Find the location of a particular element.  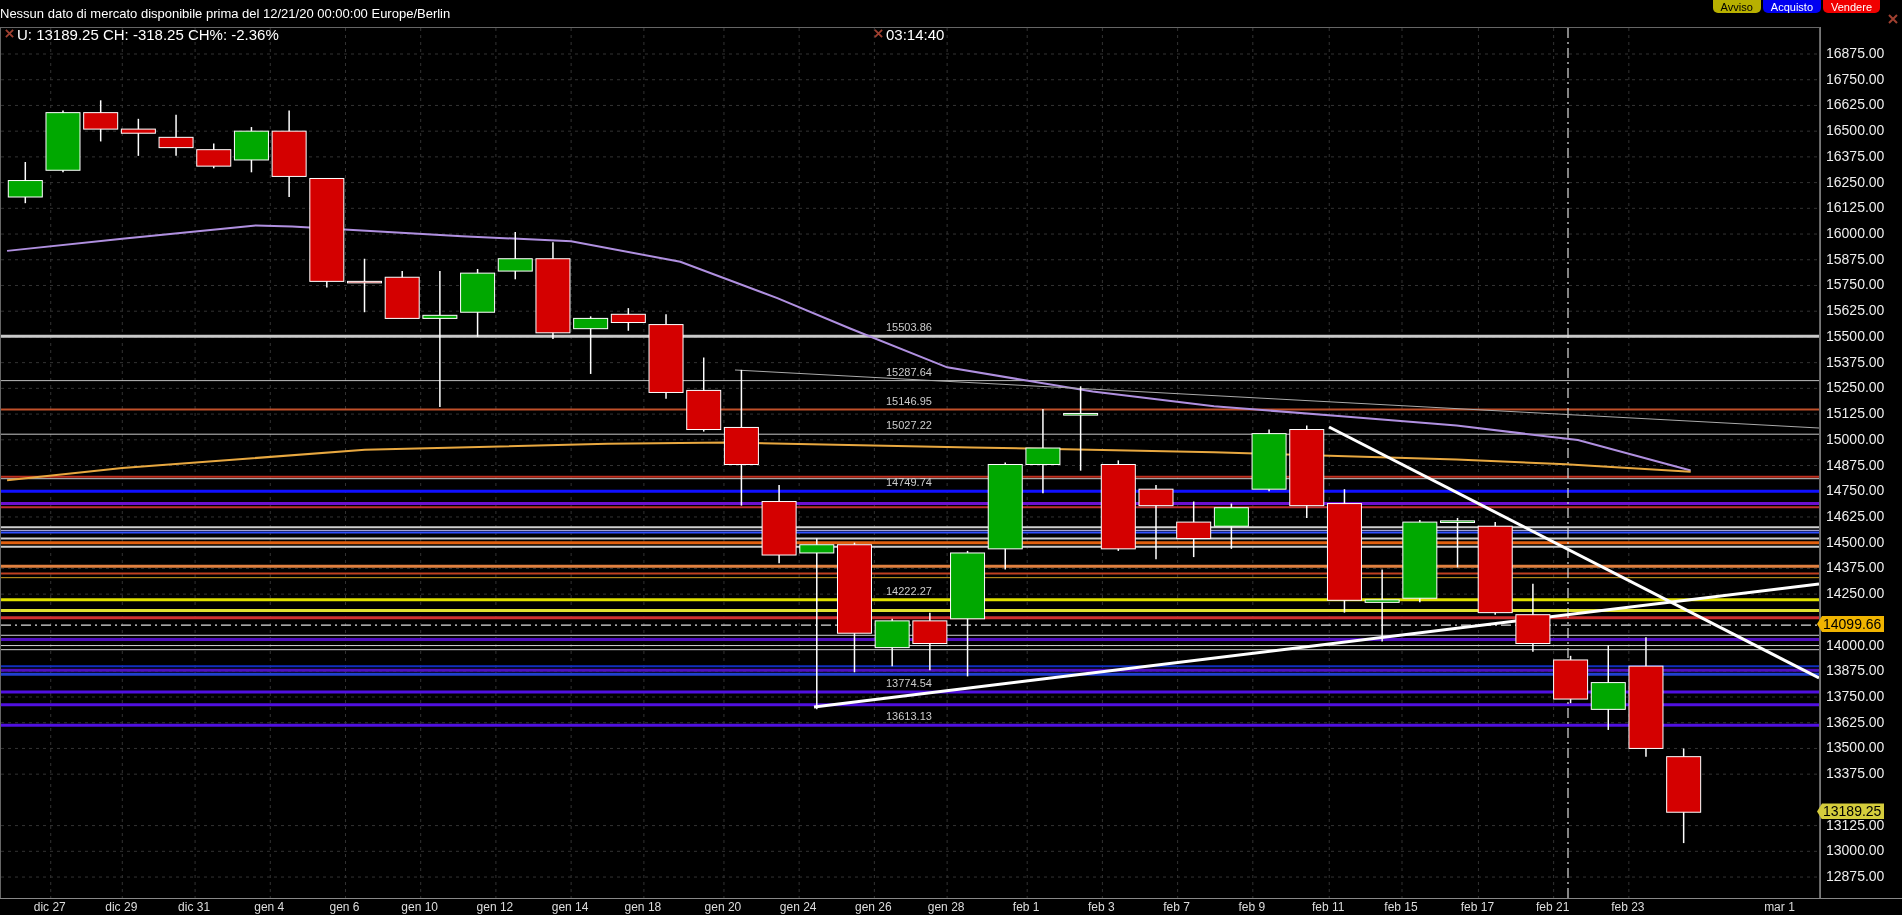

price-axis-label: 15125.00 is located at coordinates (1855, 413).